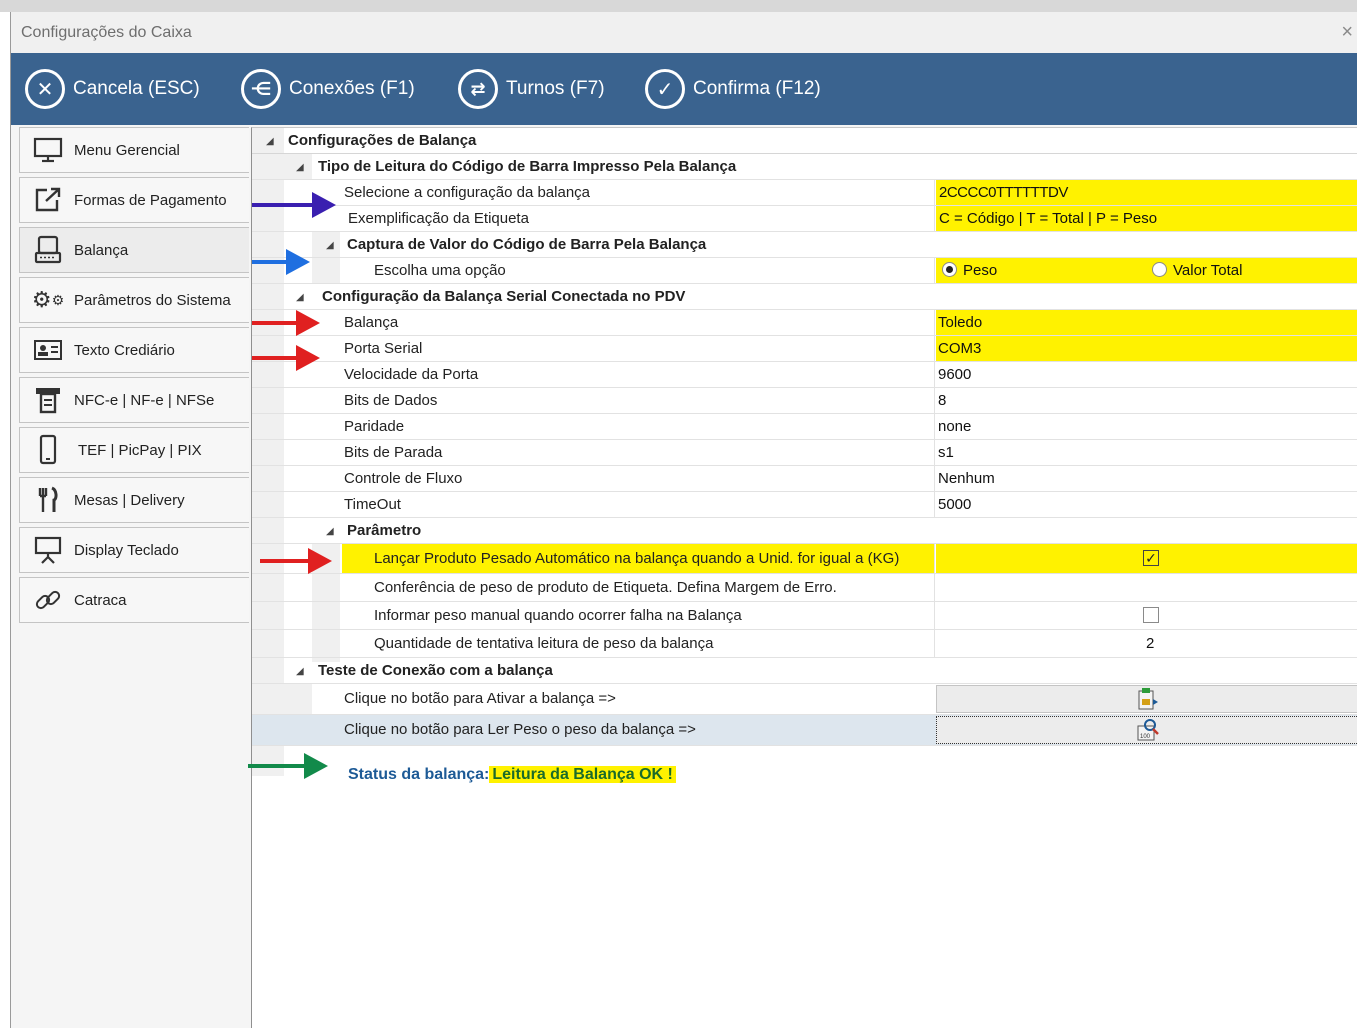 The image size is (1357, 1028). I want to click on sidebar-item-tef: TEF | PicPay | PIX, so click(134, 450).